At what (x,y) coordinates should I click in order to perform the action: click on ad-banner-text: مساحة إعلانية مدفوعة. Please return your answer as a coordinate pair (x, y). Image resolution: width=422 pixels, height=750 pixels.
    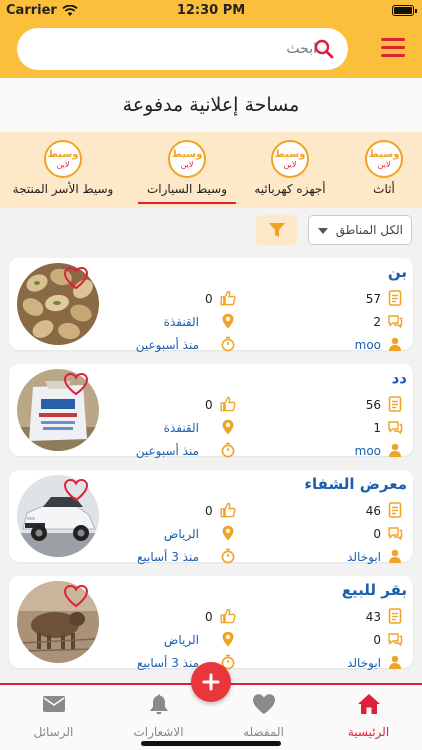
    Looking at the image, I should click on (211, 105).